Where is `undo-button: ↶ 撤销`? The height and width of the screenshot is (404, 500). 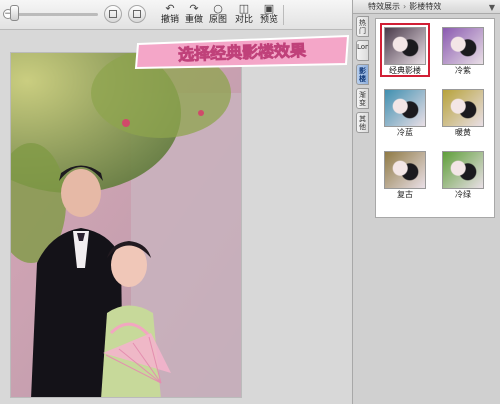
undo-button: ↶ 撤销 is located at coordinates (170, 15).